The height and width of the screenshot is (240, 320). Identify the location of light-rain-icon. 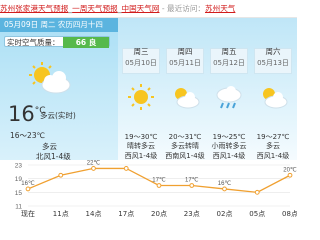
(229, 97).